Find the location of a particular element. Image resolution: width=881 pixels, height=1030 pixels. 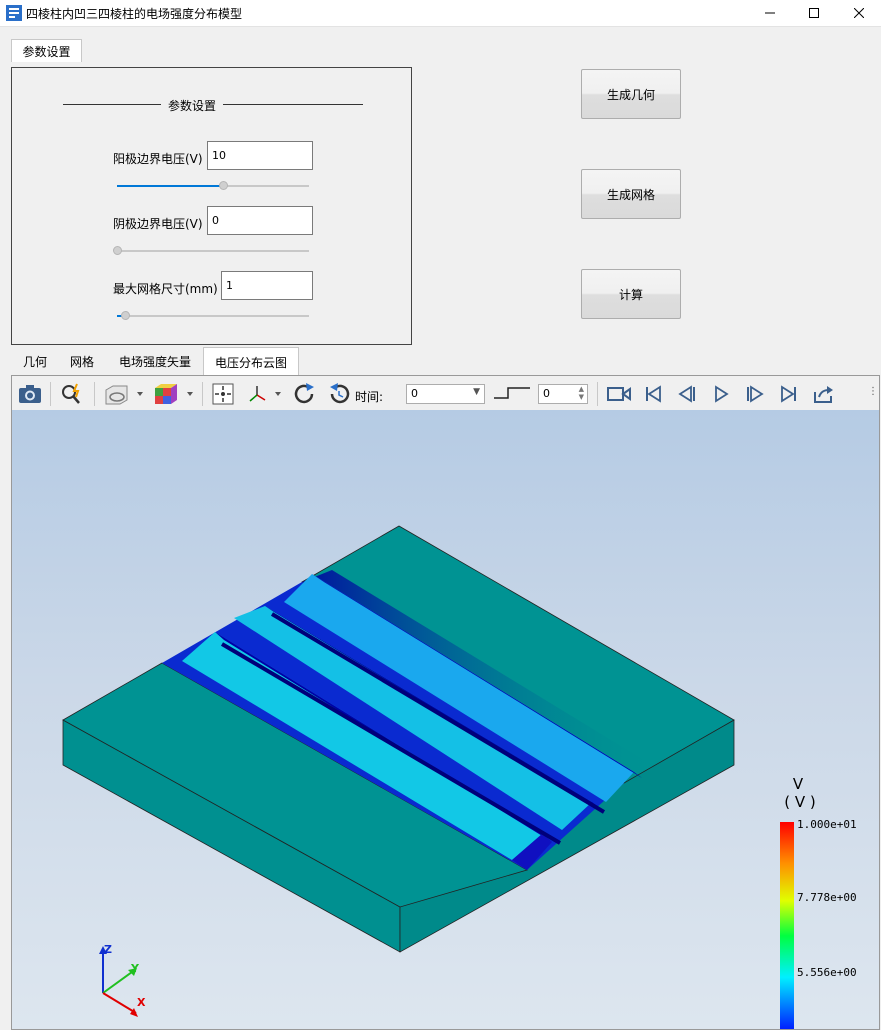

time-spinbox: 0 ▲ ▼ is located at coordinates (563, 394).